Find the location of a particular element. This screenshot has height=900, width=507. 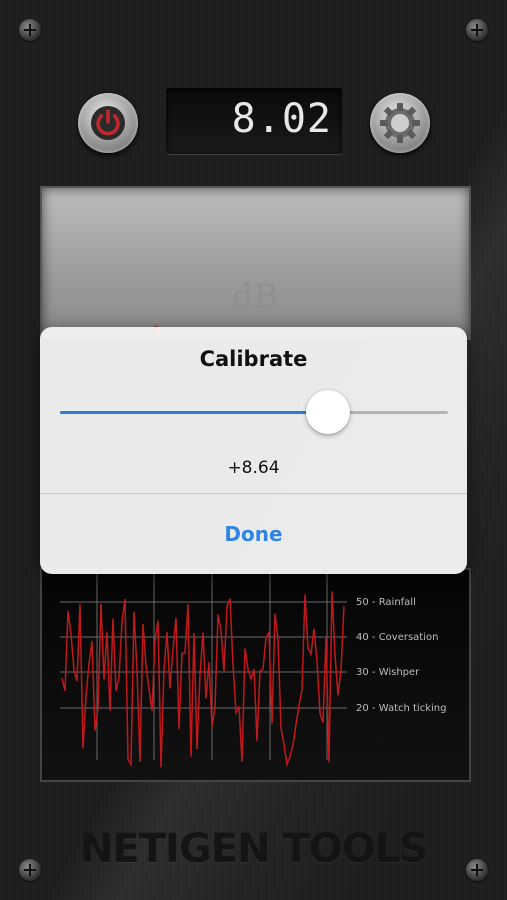

dialog-title: Calibrate is located at coordinates (253, 359).